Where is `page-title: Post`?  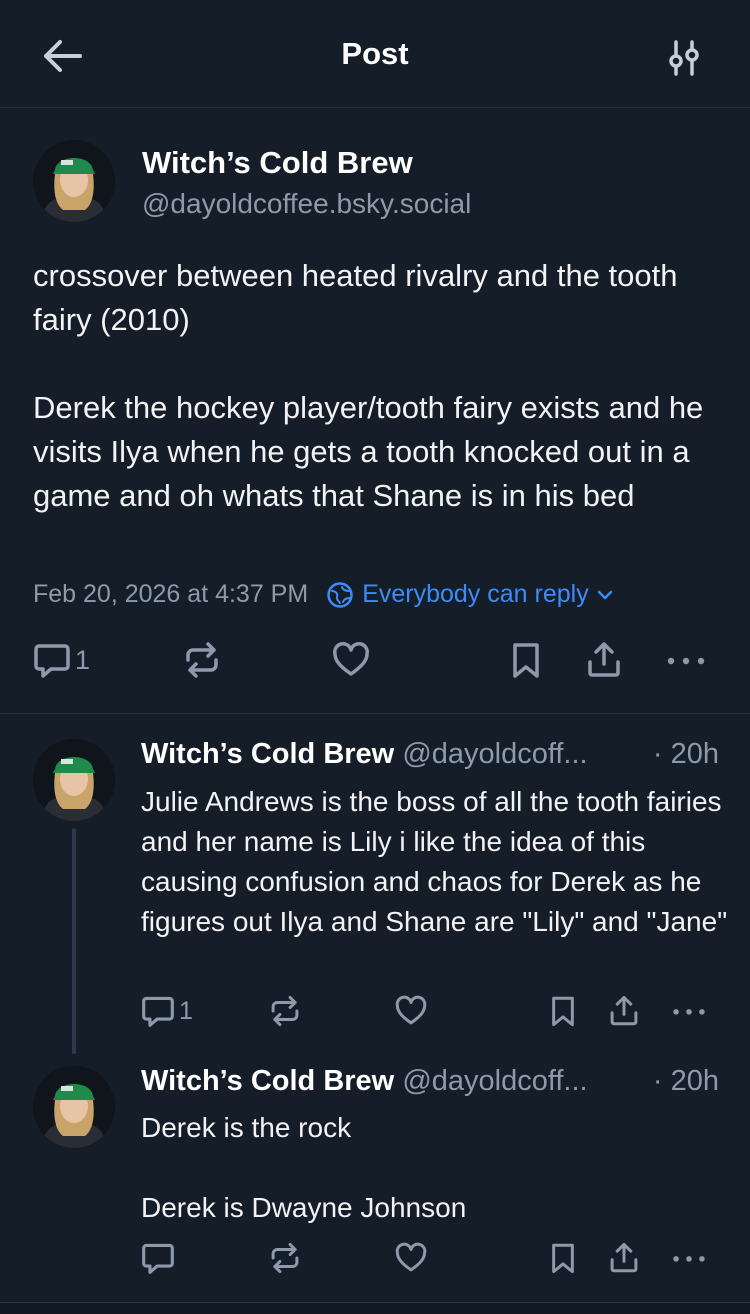 page-title: Post is located at coordinates (375, 53).